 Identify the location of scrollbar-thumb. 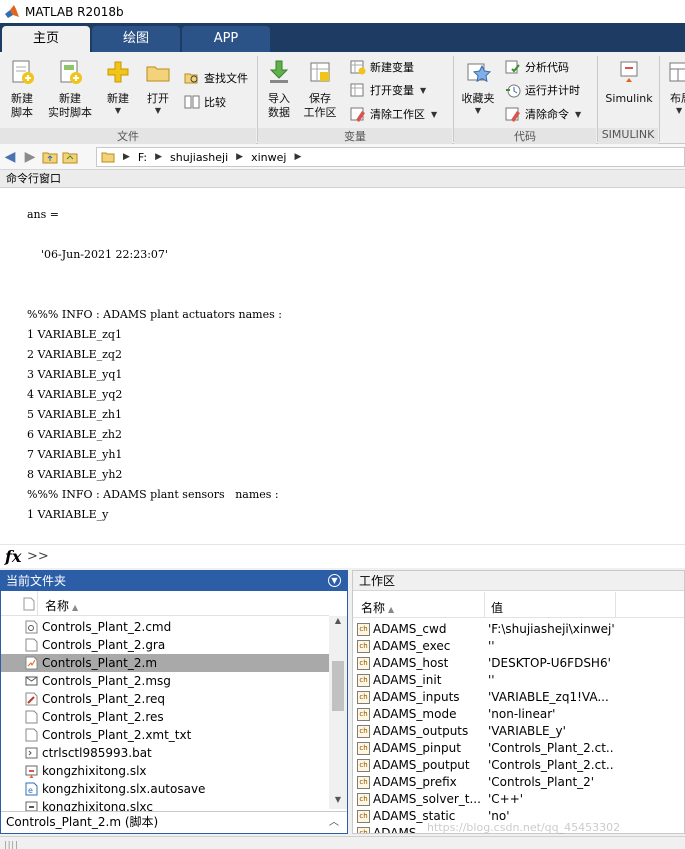
(338, 686).